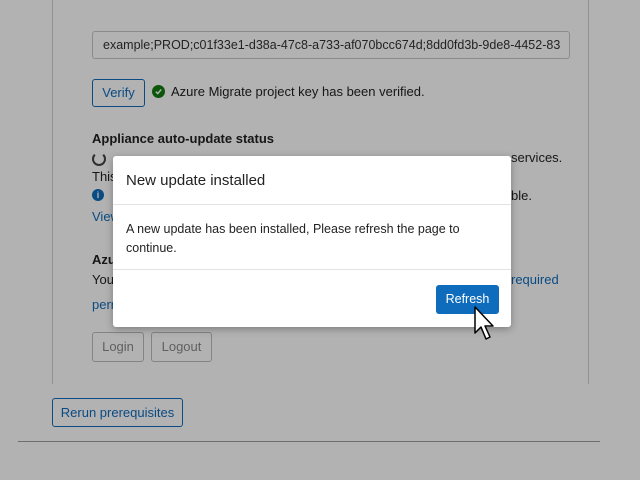 The height and width of the screenshot is (480, 640). I want to click on mouse-pointer-icon, so click(485, 328).